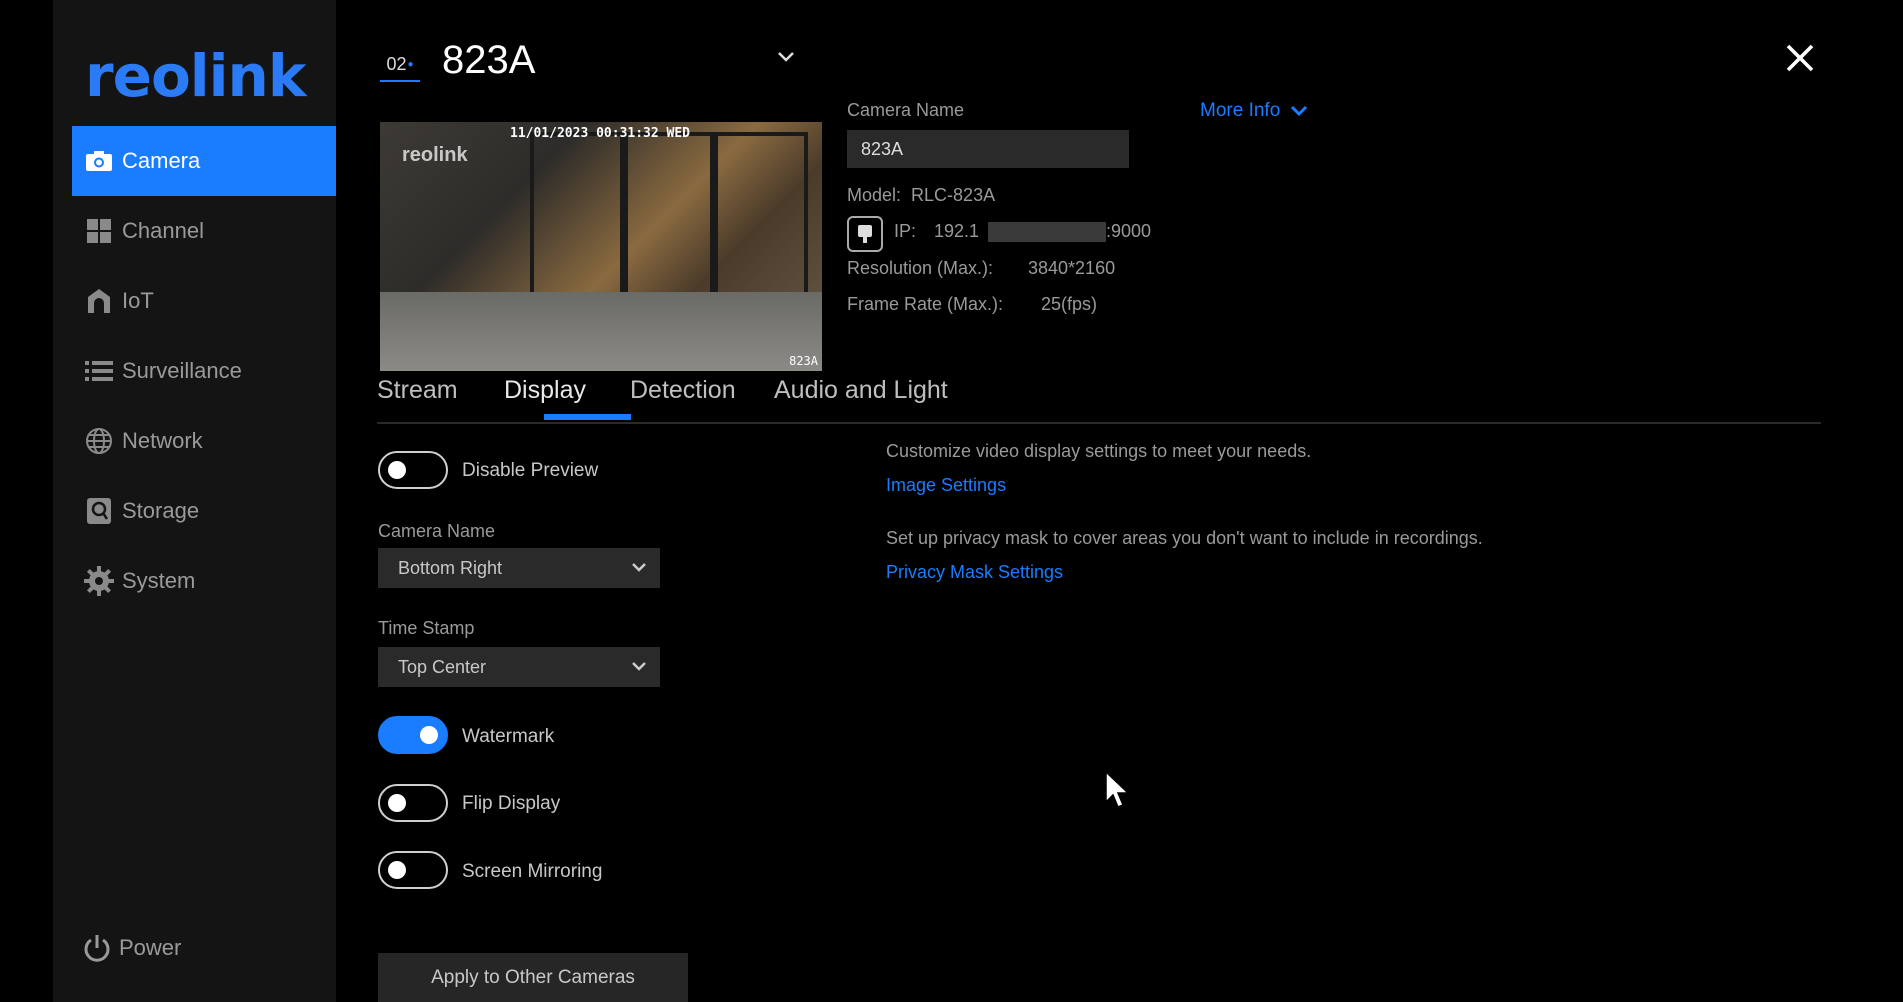 The width and height of the screenshot is (1903, 1002). I want to click on sidebar-item-surveillance: Surveillance, so click(204, 371).